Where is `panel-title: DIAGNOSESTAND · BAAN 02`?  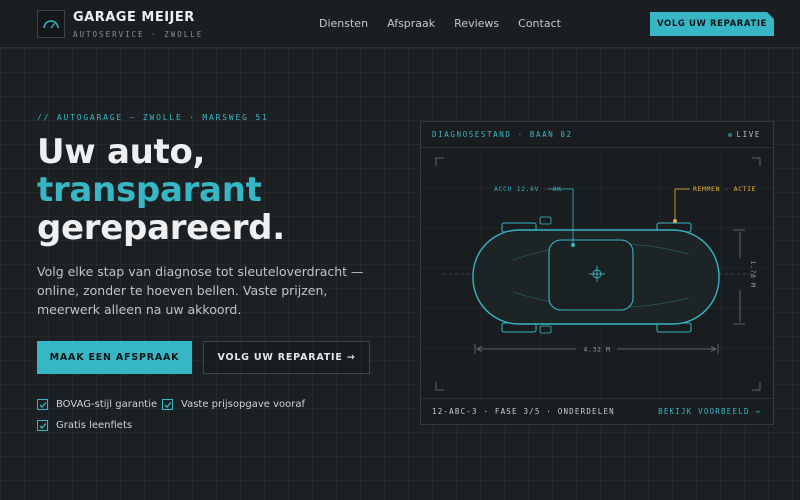 panel-title: DIAGNOSESTAND · BAAN 02 is located at coordinates (502, 134).